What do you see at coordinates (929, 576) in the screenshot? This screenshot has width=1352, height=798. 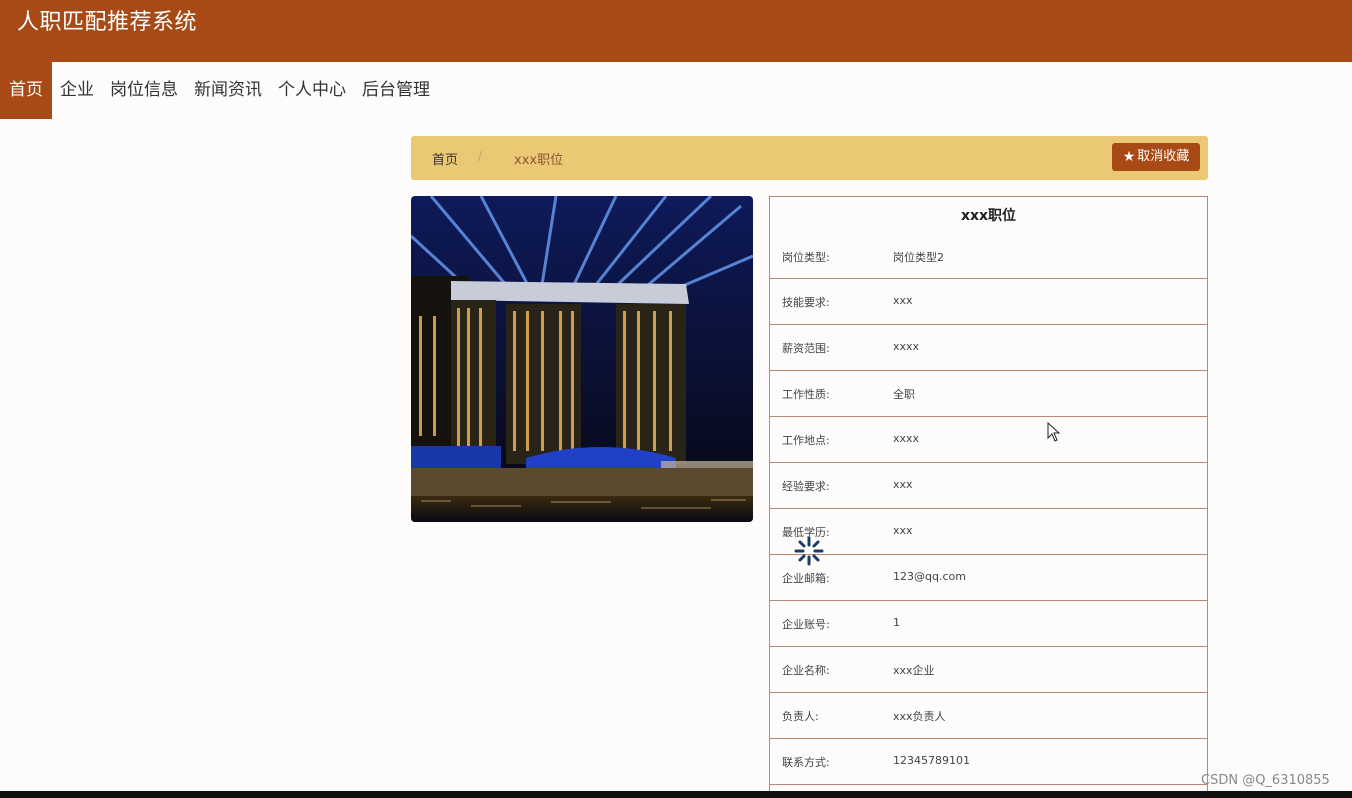 I see `field-value: 123@qq.com` at bounding box center [929, 576].